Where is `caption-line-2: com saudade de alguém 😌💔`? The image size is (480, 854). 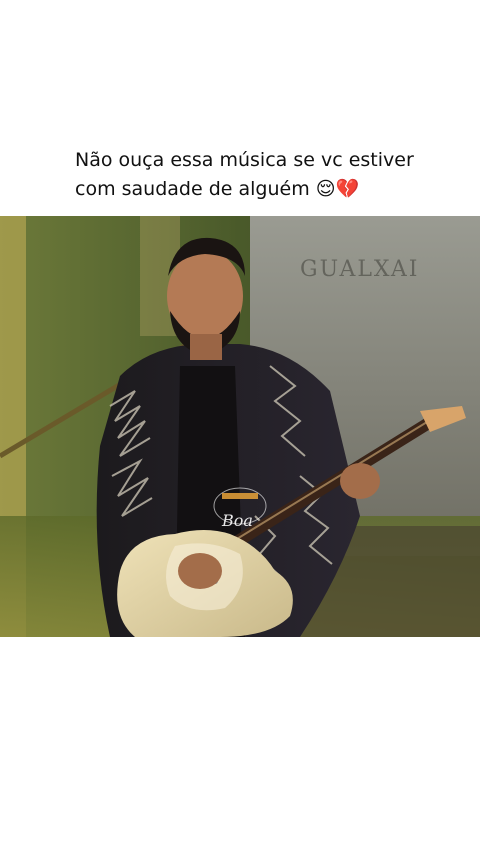 caption-line-2: com saudade de alguém 😌💔 is located at coordinates (217, 189).